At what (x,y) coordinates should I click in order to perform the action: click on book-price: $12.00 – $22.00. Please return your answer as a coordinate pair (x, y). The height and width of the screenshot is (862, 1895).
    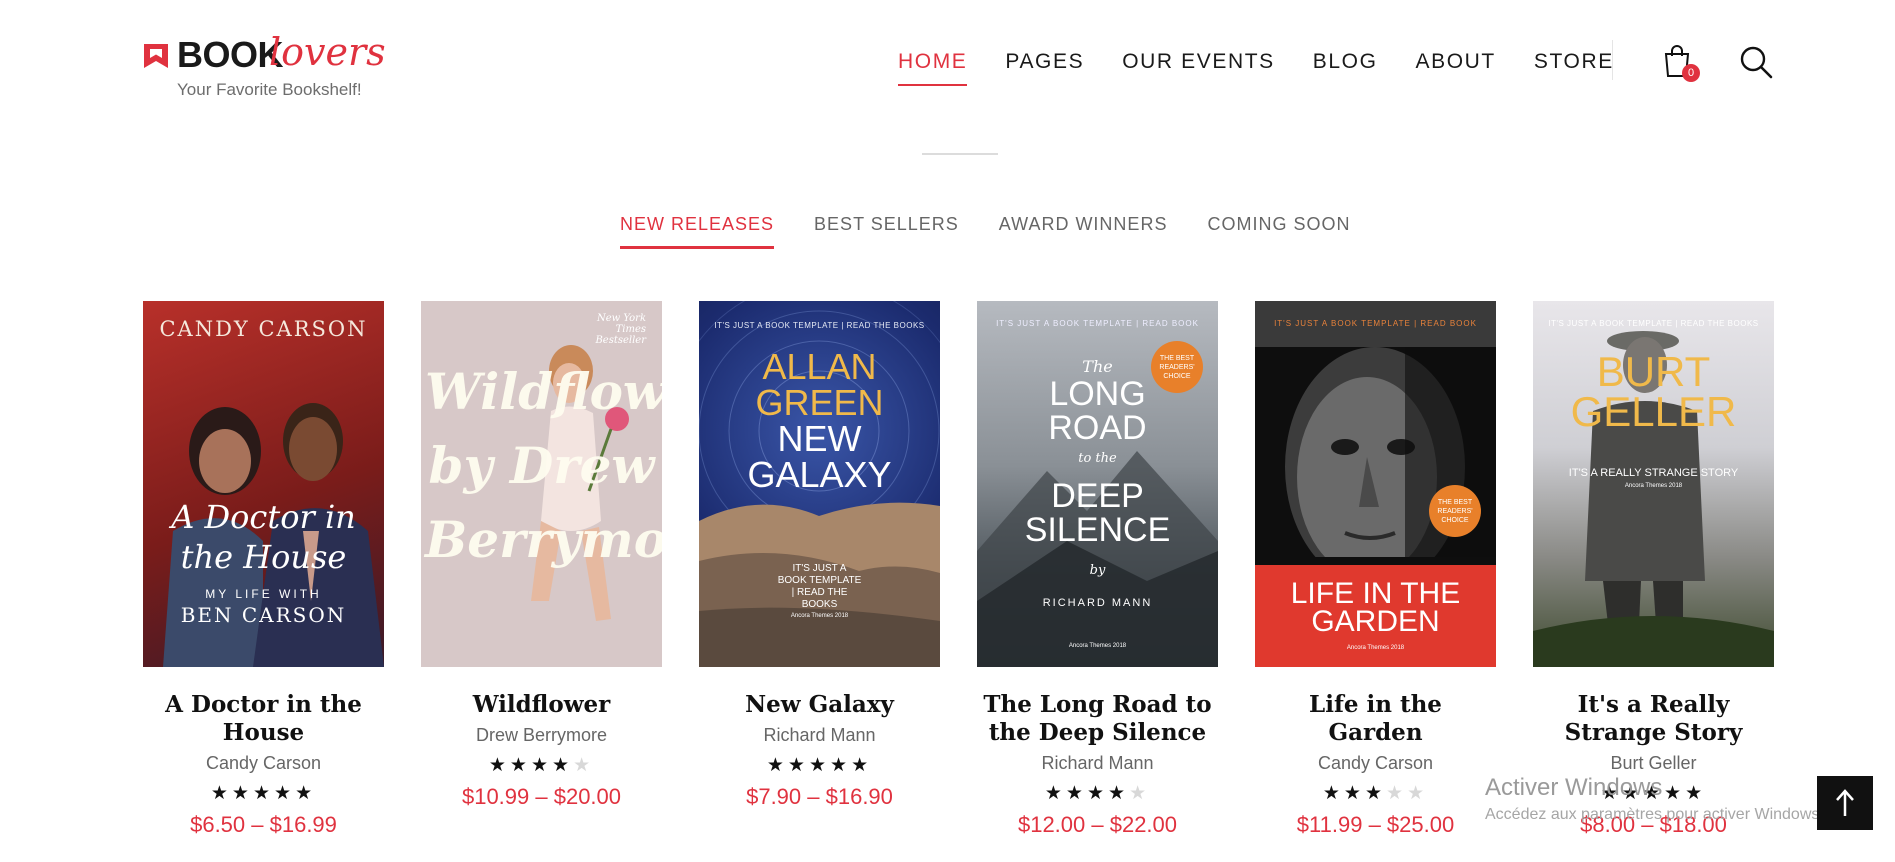
    Looking at the image, I should click on (1097, 824).